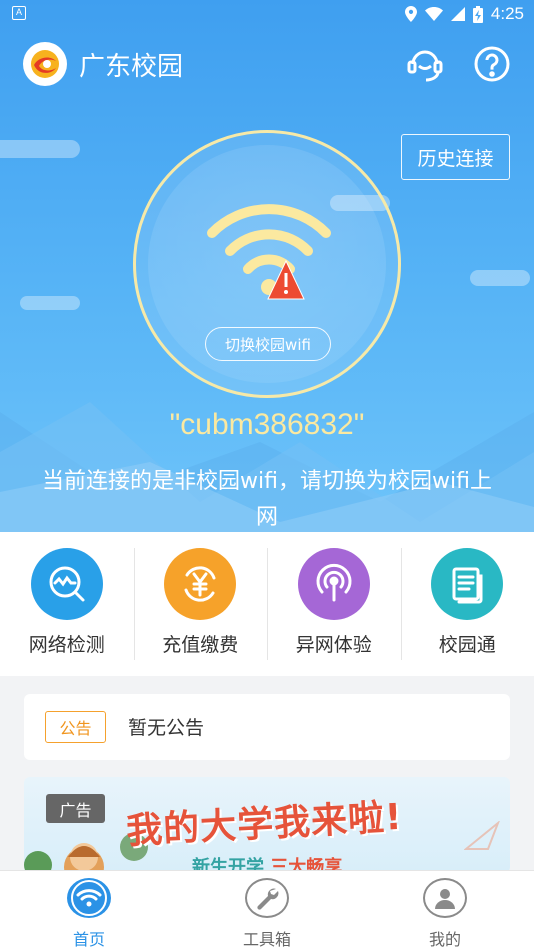  What do you see at coordinates (19, 13) in the screenshot?
I see `notification-icon: A` at bounding box center [19, 13].